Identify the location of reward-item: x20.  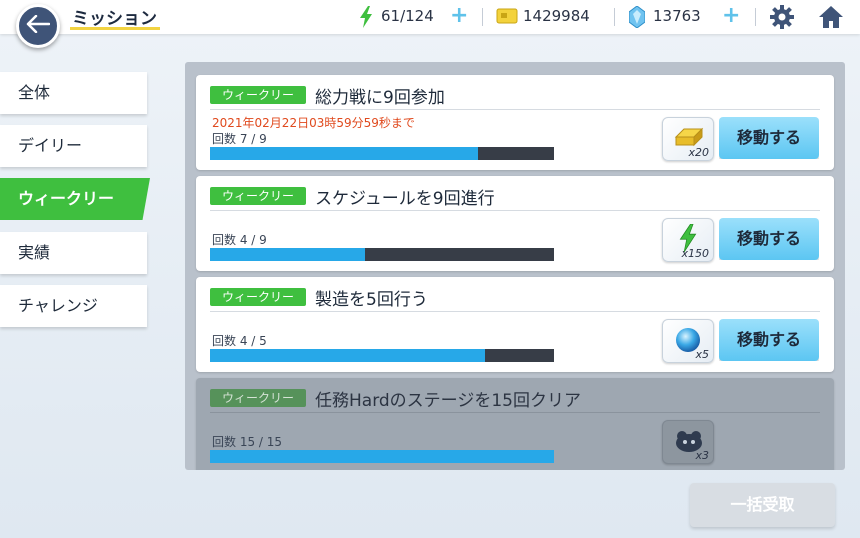
(688, 139).